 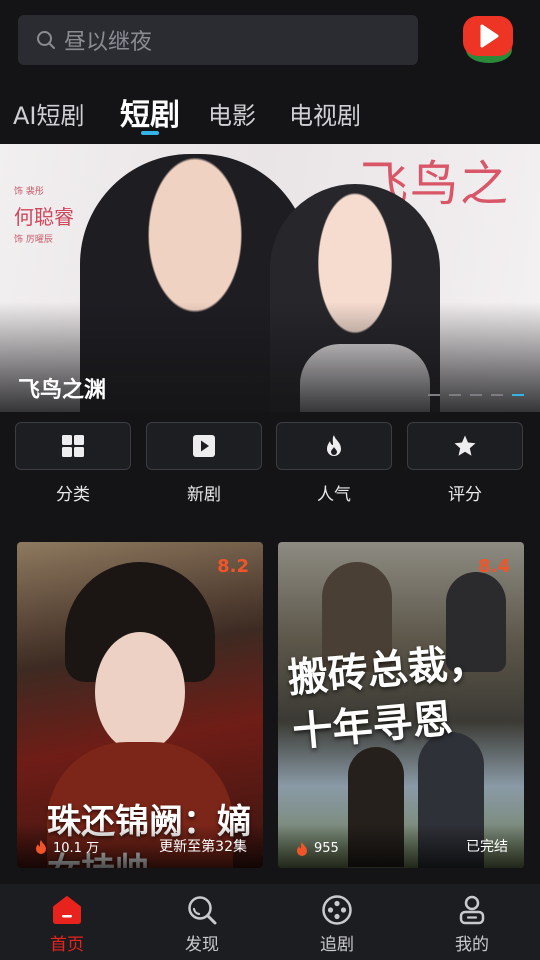 What do you see at coordinates (202, 910) in the screenshot?
I see `discover-icon` at bounding box center [202, 910].